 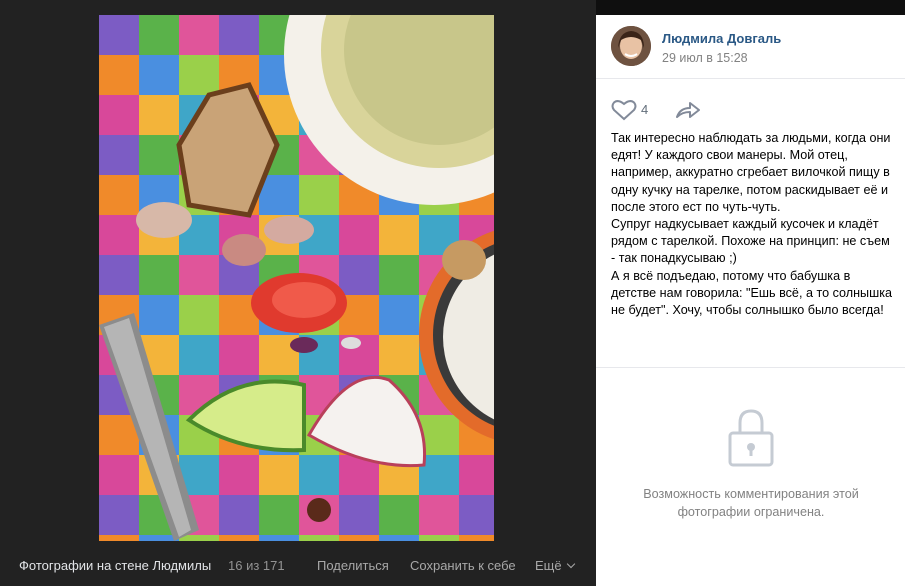 I want to click on heart-icon, so click(x=624, y=110).